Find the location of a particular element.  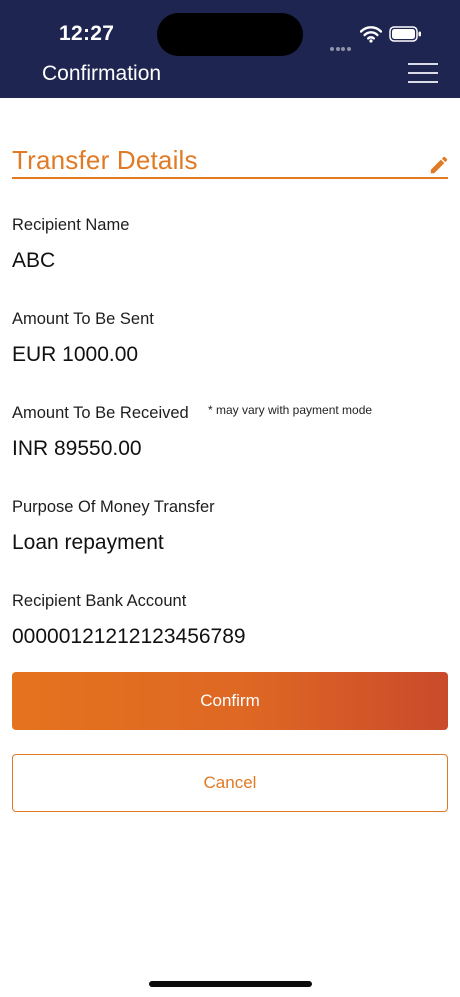

amount-sent-label: Amount To Be Sent is located at coordinates (83, 319).